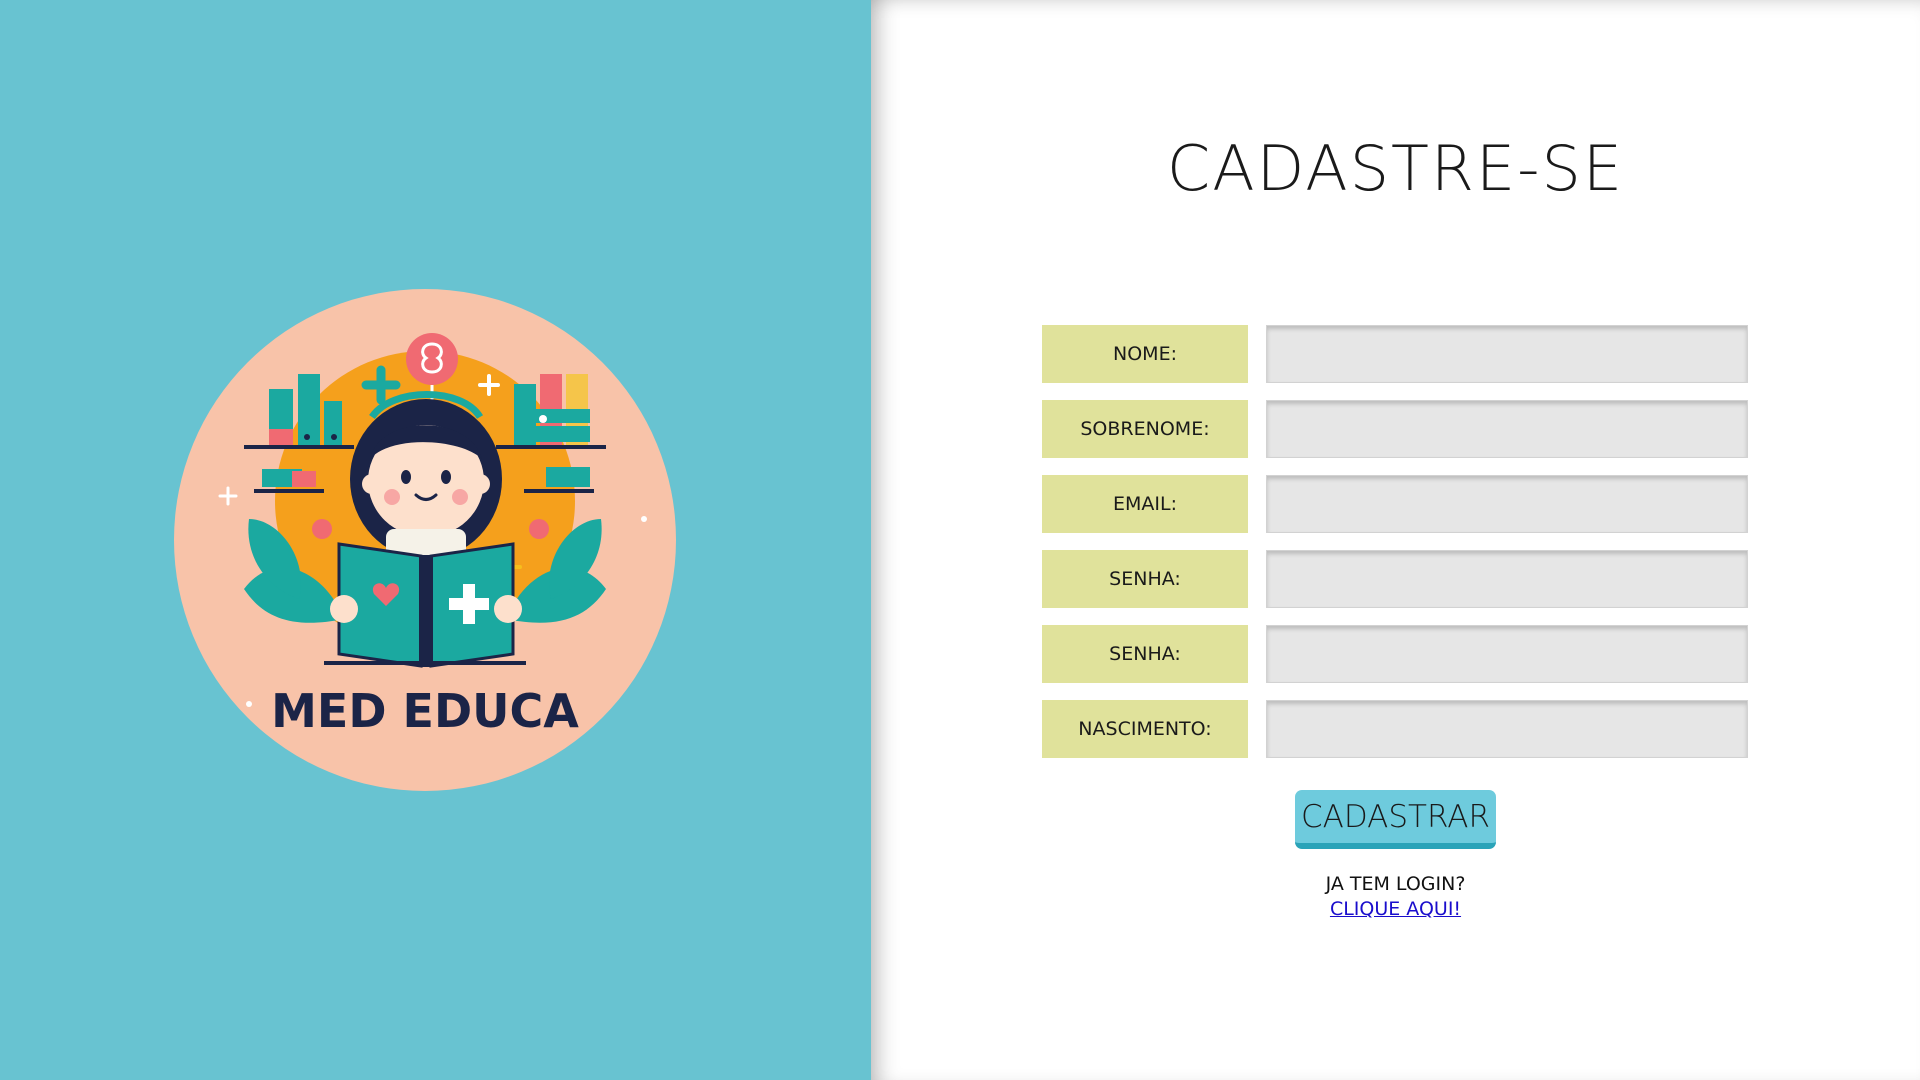 Image resolution: width=1920 pixels, height=1080 pixels. Describe the element at coordinates (1145, 579) in the screenshot. I see `senha-label: SENHA:` at that location.